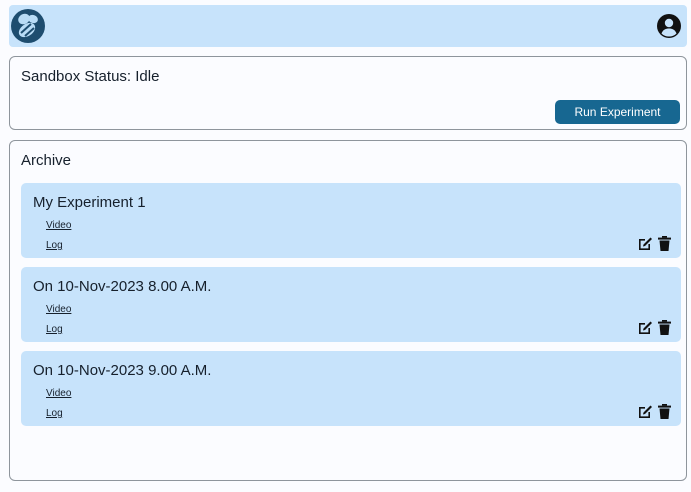  What do you see at coordinates (122, 370) in the screenshot?
I see `archive-item-title: On 10-Nov-2023 9.00 A.M.` at bounding box center [122, 370].